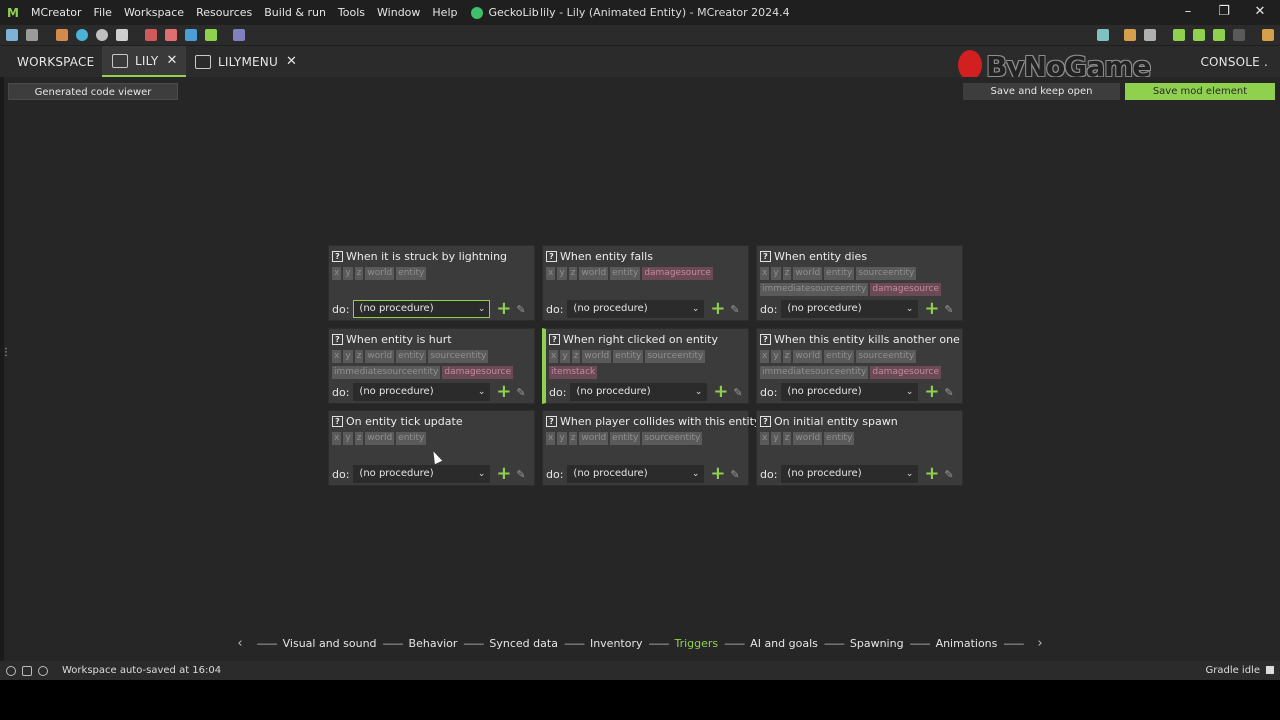  What do you see at coordinates (6, 352) in the screenshot?
I see `resize-handle-icon: ⋮` at bounding box center [6, 352].